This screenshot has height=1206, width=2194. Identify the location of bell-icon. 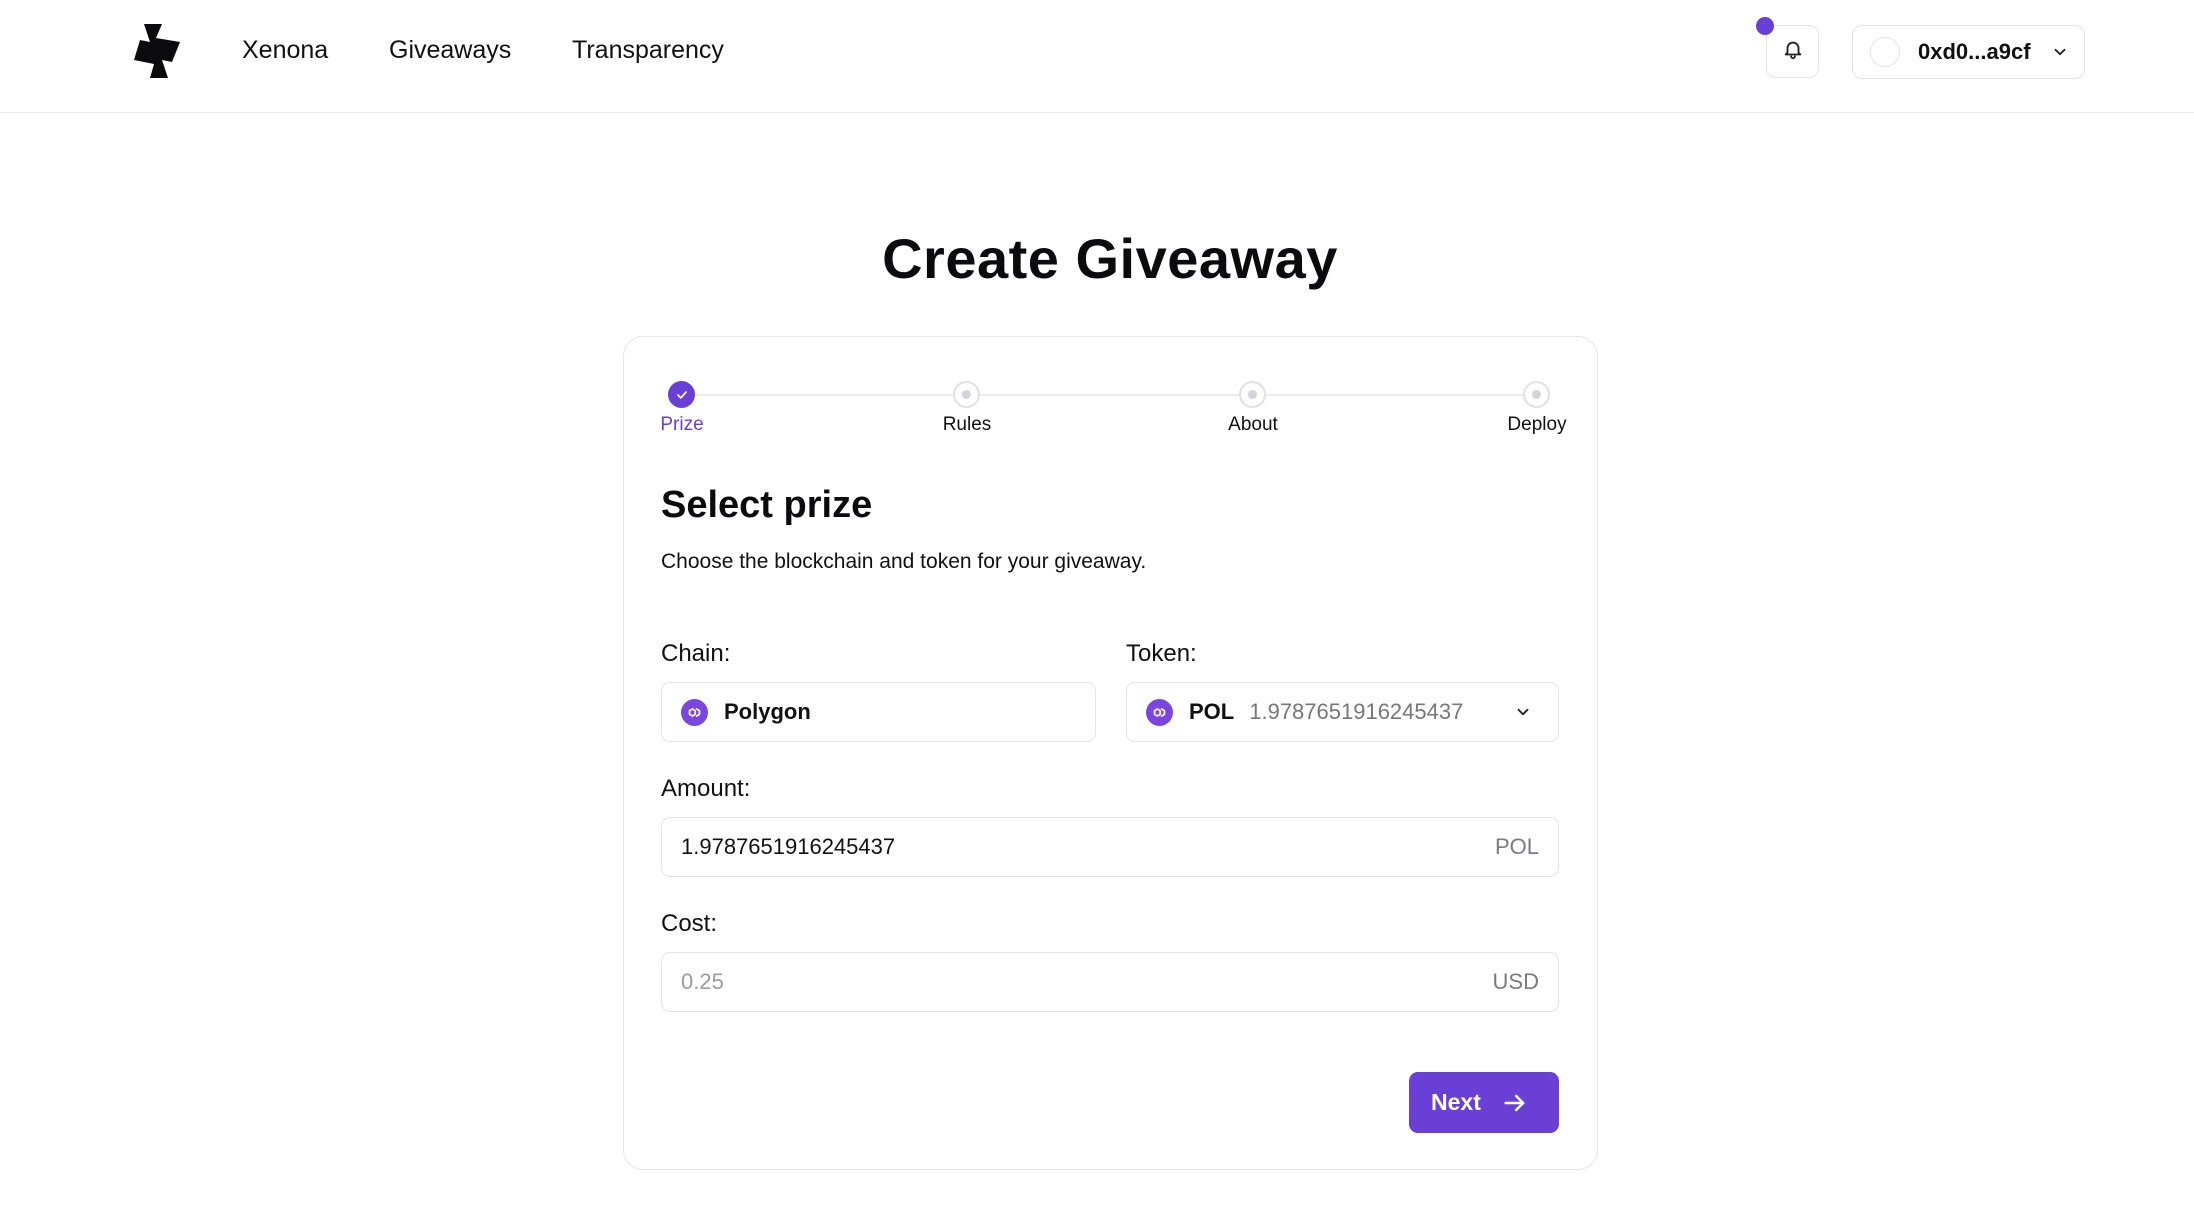
(1793, 51).